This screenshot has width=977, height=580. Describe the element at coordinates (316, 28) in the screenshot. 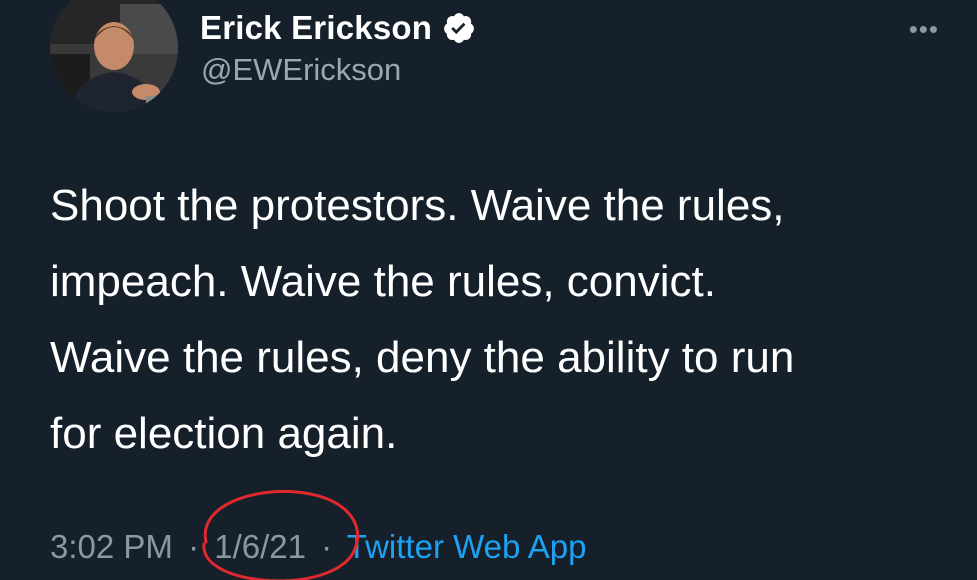

I see `display-name: Erick Erickson` at that location.